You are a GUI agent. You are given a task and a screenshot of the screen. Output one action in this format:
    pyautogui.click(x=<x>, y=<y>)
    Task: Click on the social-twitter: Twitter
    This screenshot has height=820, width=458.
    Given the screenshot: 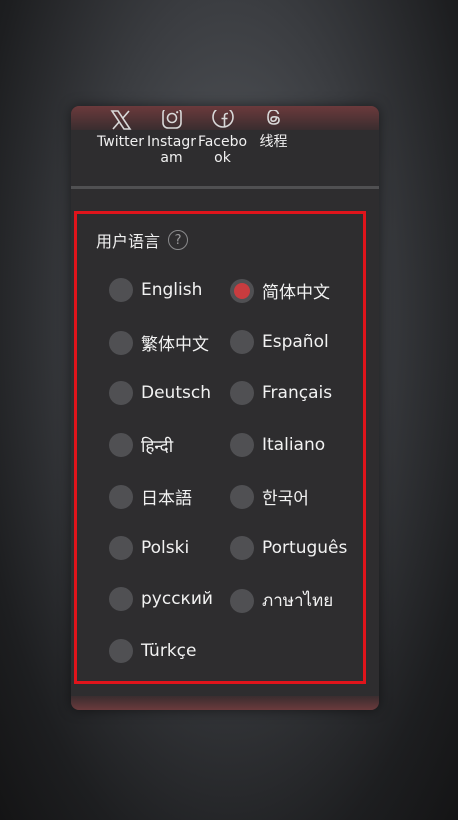 What is the action you would take?
    pyautogui.click(x=120, y=136)
    